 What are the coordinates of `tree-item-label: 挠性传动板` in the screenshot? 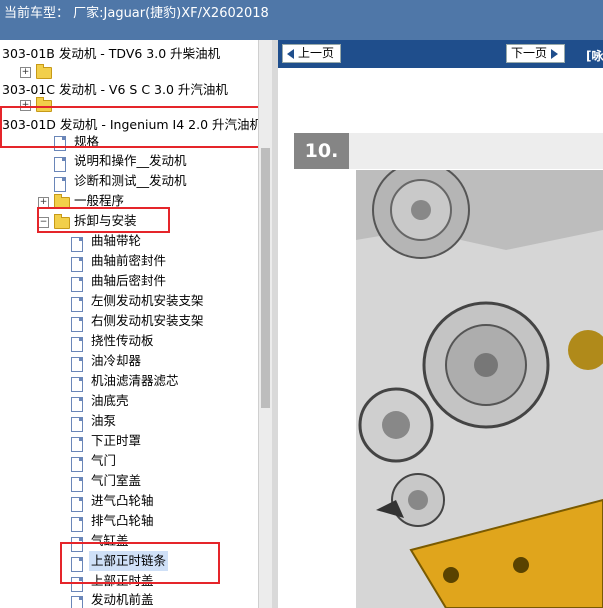 It's located at (122, 340).